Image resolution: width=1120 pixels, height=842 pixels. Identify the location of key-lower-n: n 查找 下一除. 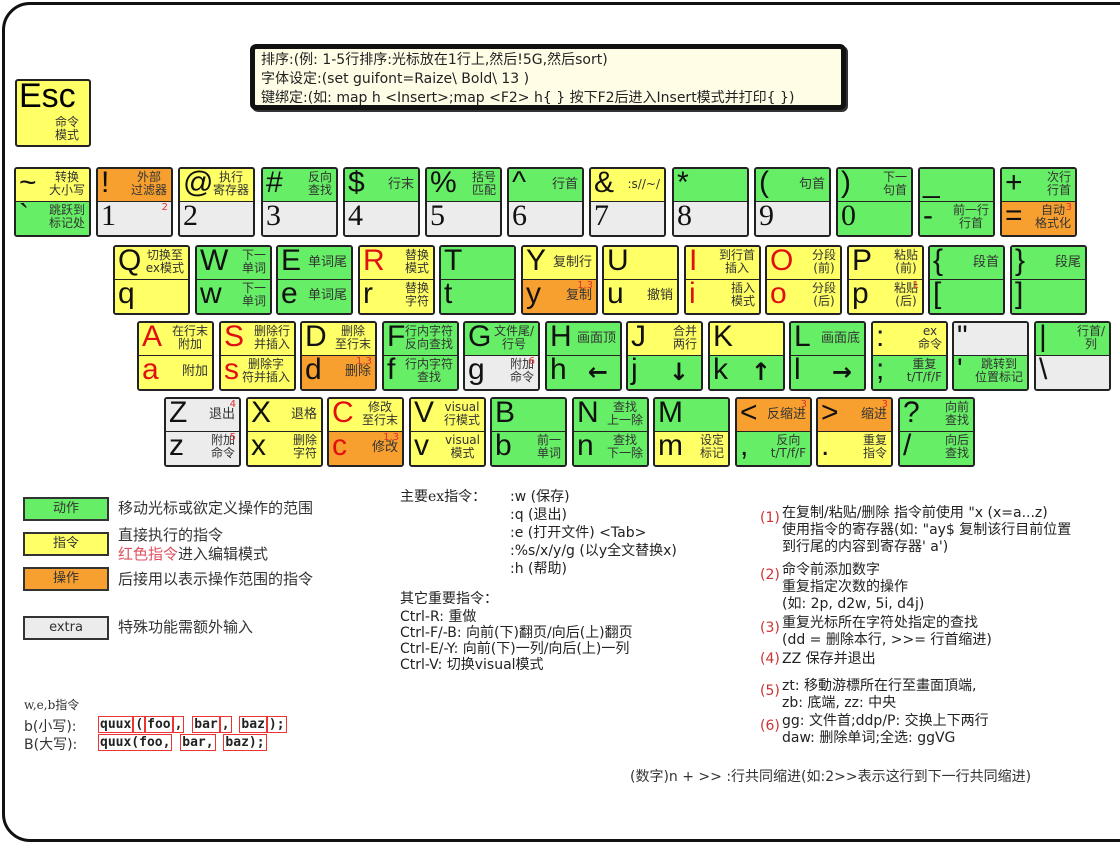
(610, 447).